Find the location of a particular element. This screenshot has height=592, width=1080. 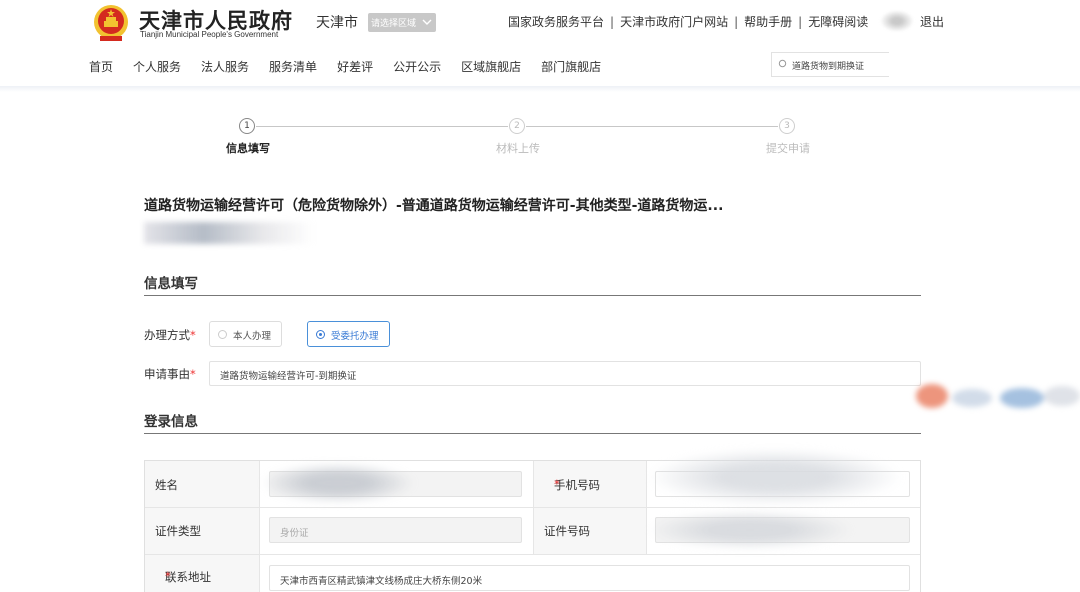

name-label-cell: 姓名 is located at coordinates (202, 484).